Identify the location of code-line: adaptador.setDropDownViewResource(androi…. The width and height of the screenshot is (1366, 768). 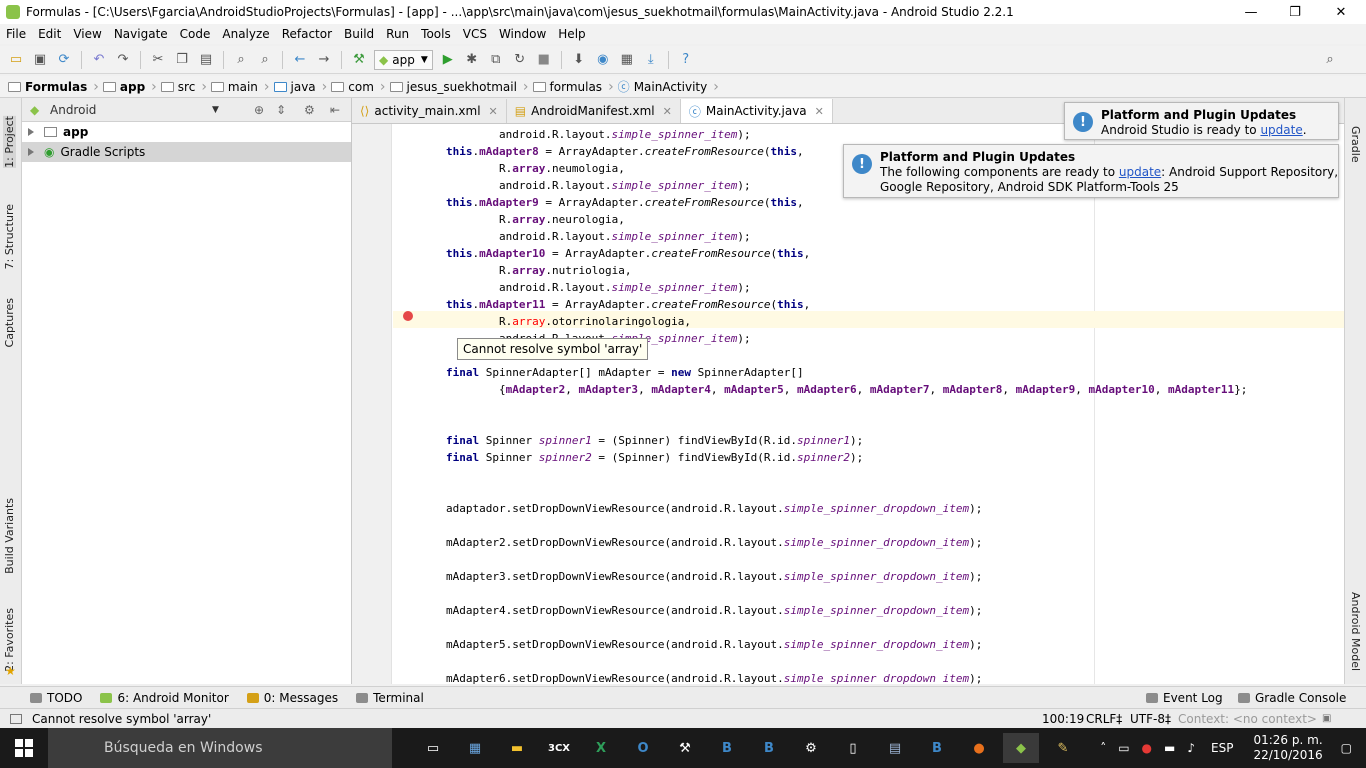
(687, 508).